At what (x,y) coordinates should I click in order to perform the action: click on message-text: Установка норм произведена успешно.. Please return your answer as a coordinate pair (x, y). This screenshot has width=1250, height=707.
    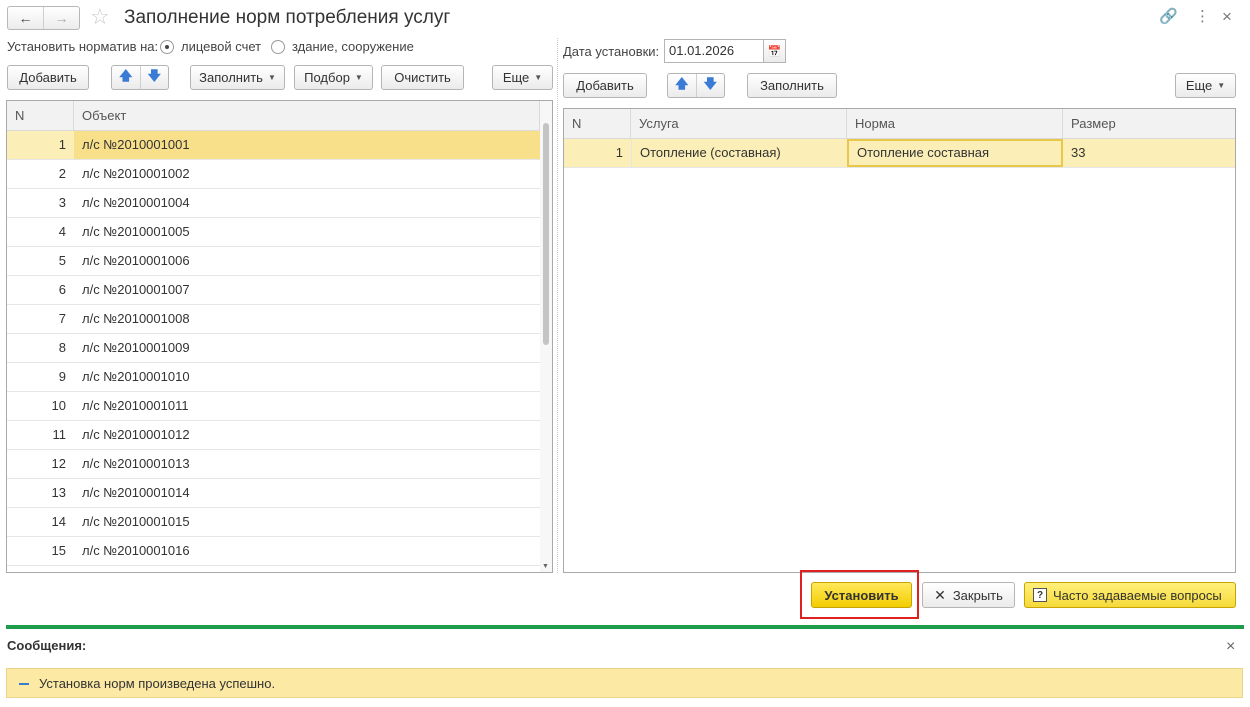
    Looking at the image, I should click on (157, 683).